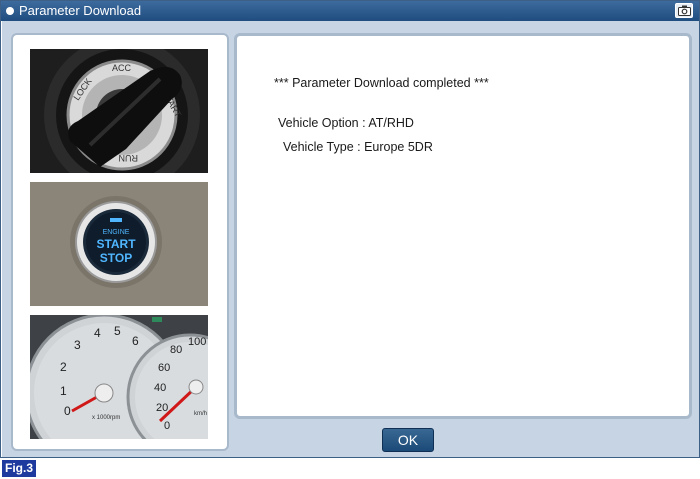  What do you see at coordinates (160, 388) in the screenshot?
I see `speed-tick-40: 40` at bounding box center [160, 388].